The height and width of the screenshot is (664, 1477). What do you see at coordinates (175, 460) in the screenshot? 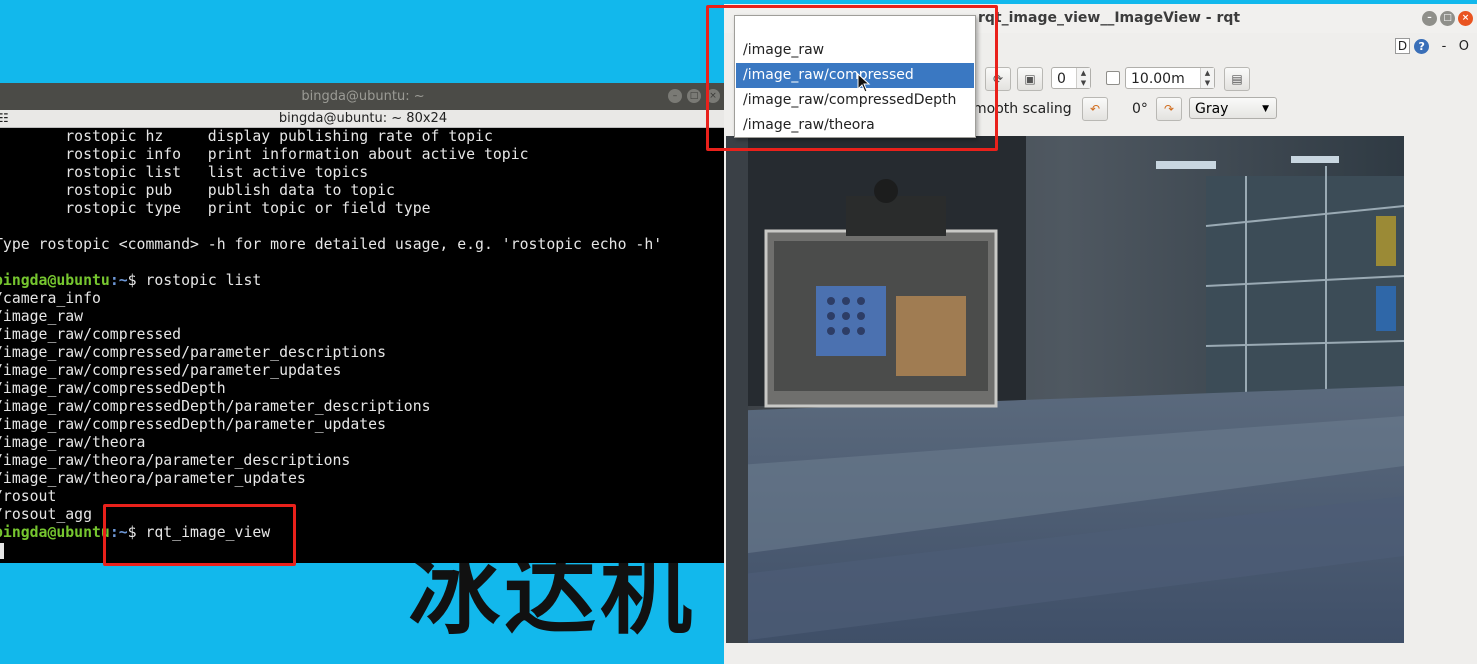
I see `terminal-line: /image_raw/theora/parameter_descriptions` at bounding box center [175, 460].